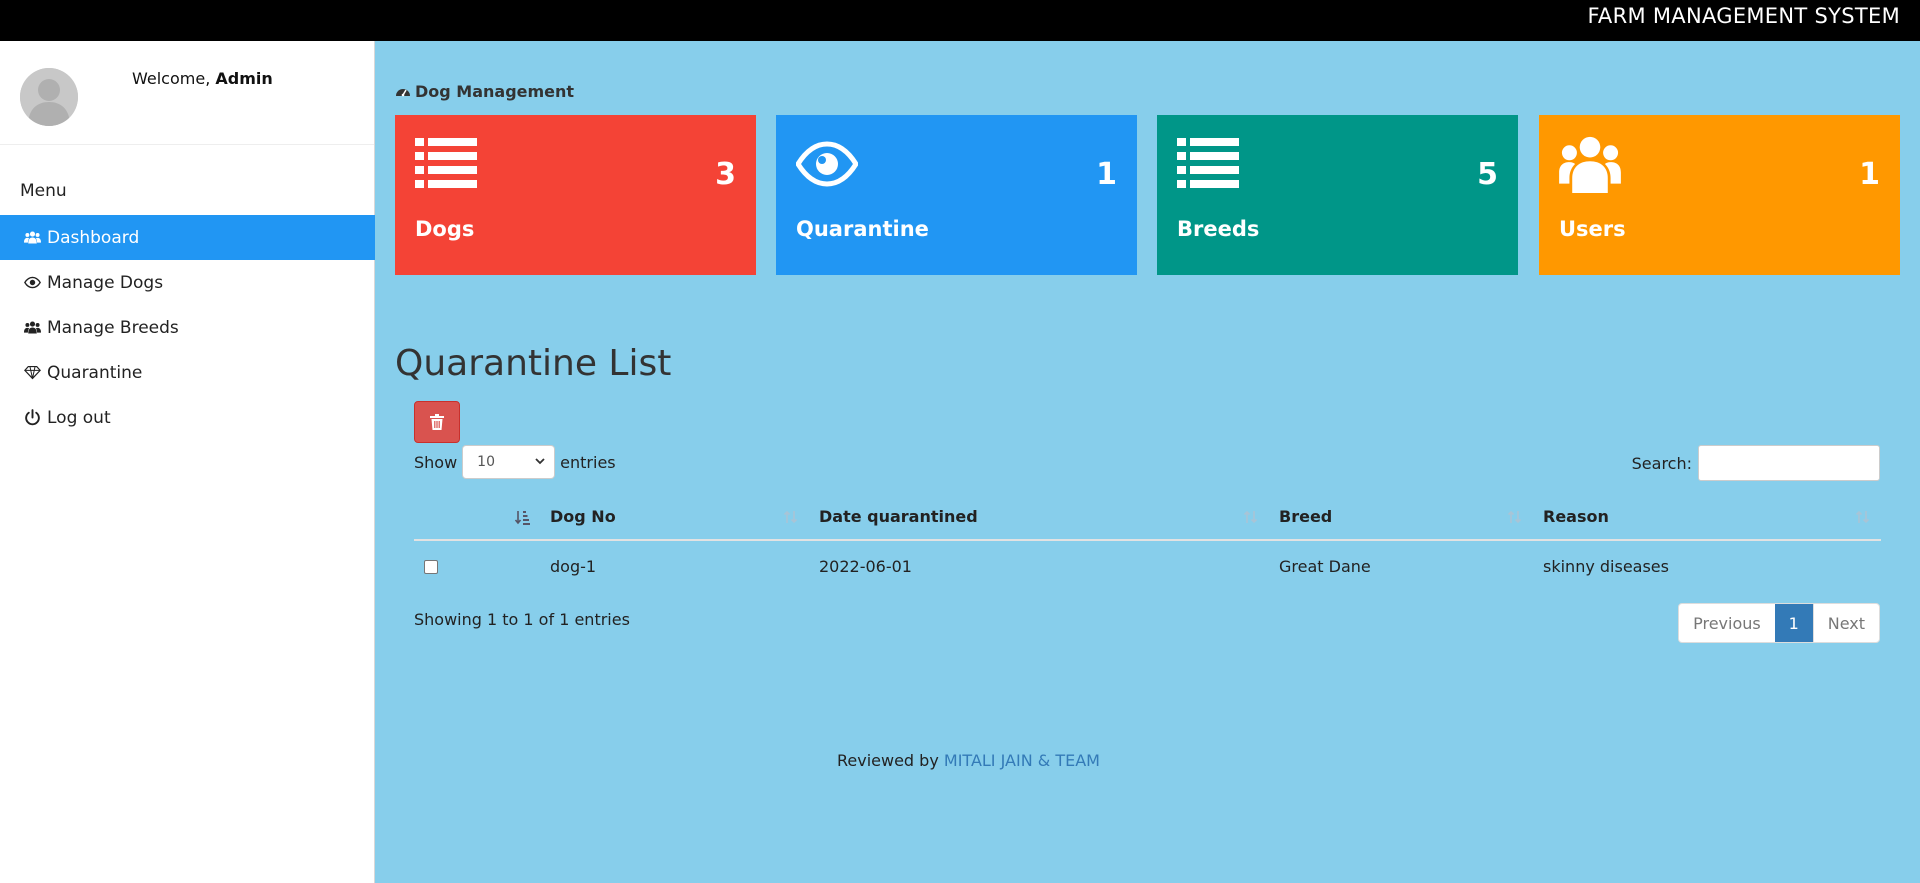 The height and width of the screenshot is (883, 1920). I want to click on entries-length-select: 10, so click(509, 462).